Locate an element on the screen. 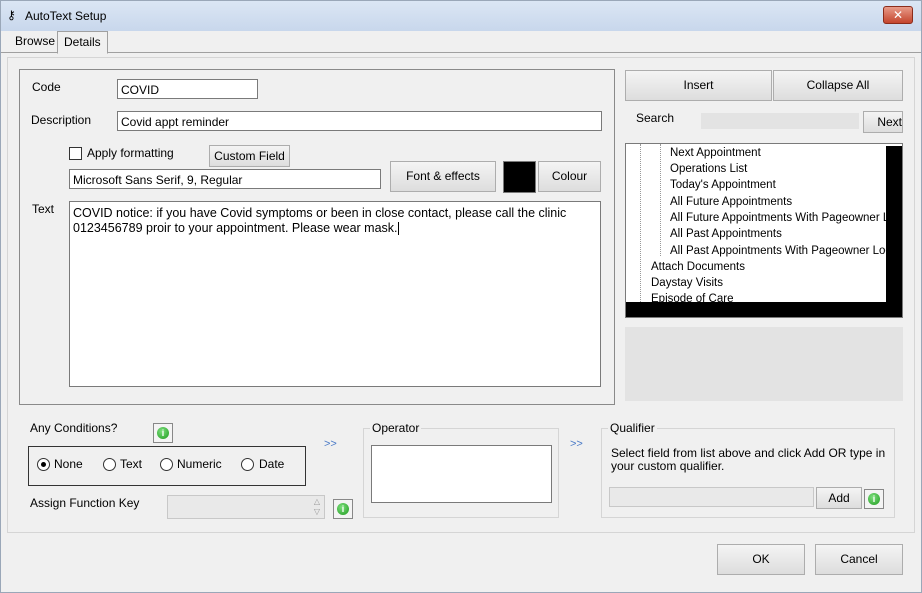 The height and width of the screenshot is (593, 922). radio-numeric-label: Numeric is located at coordinates (199, 464).